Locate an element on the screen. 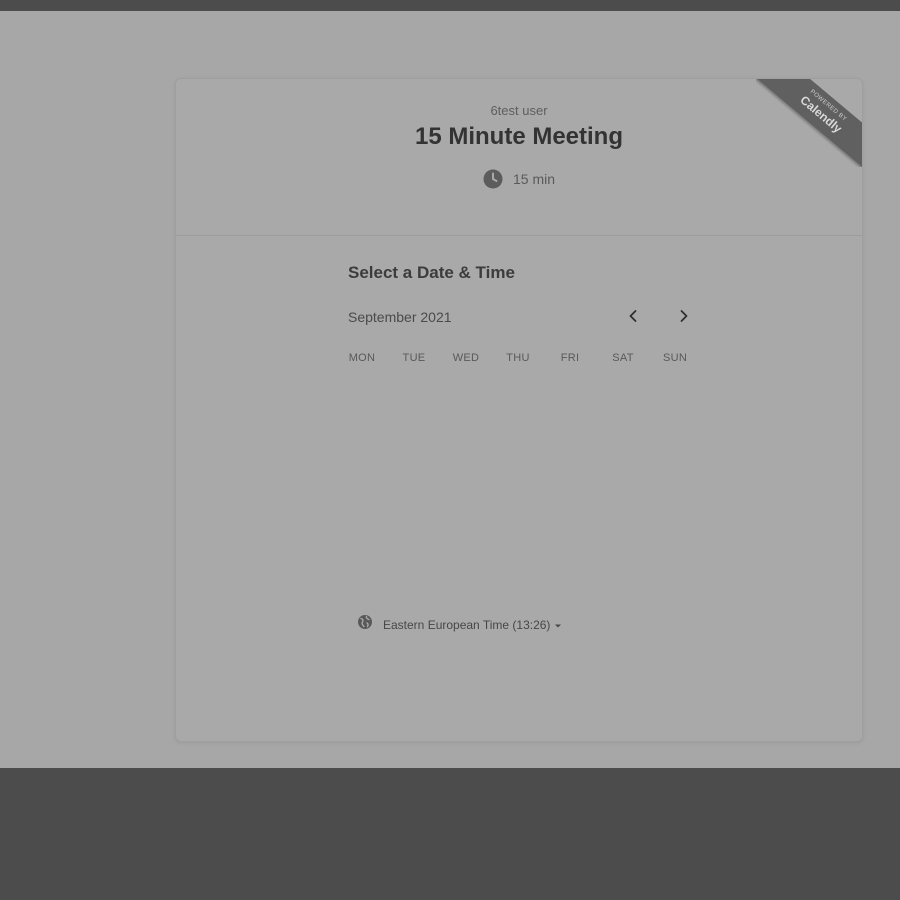  chevron-right-icon is located at coordinates (684, 318).